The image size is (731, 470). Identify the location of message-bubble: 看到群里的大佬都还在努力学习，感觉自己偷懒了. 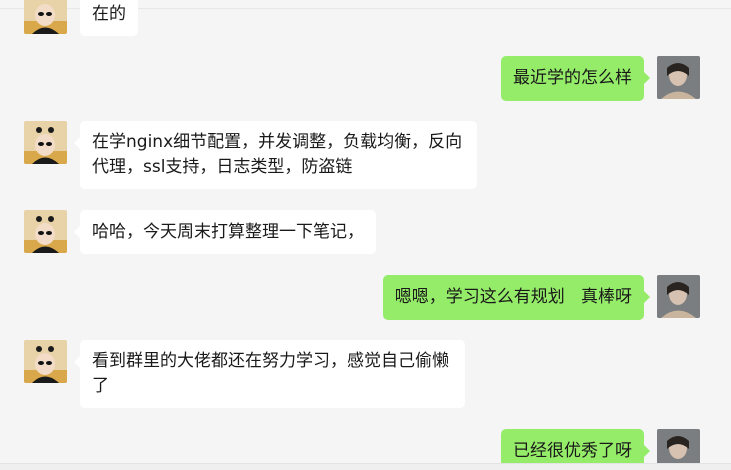
(269, 374).